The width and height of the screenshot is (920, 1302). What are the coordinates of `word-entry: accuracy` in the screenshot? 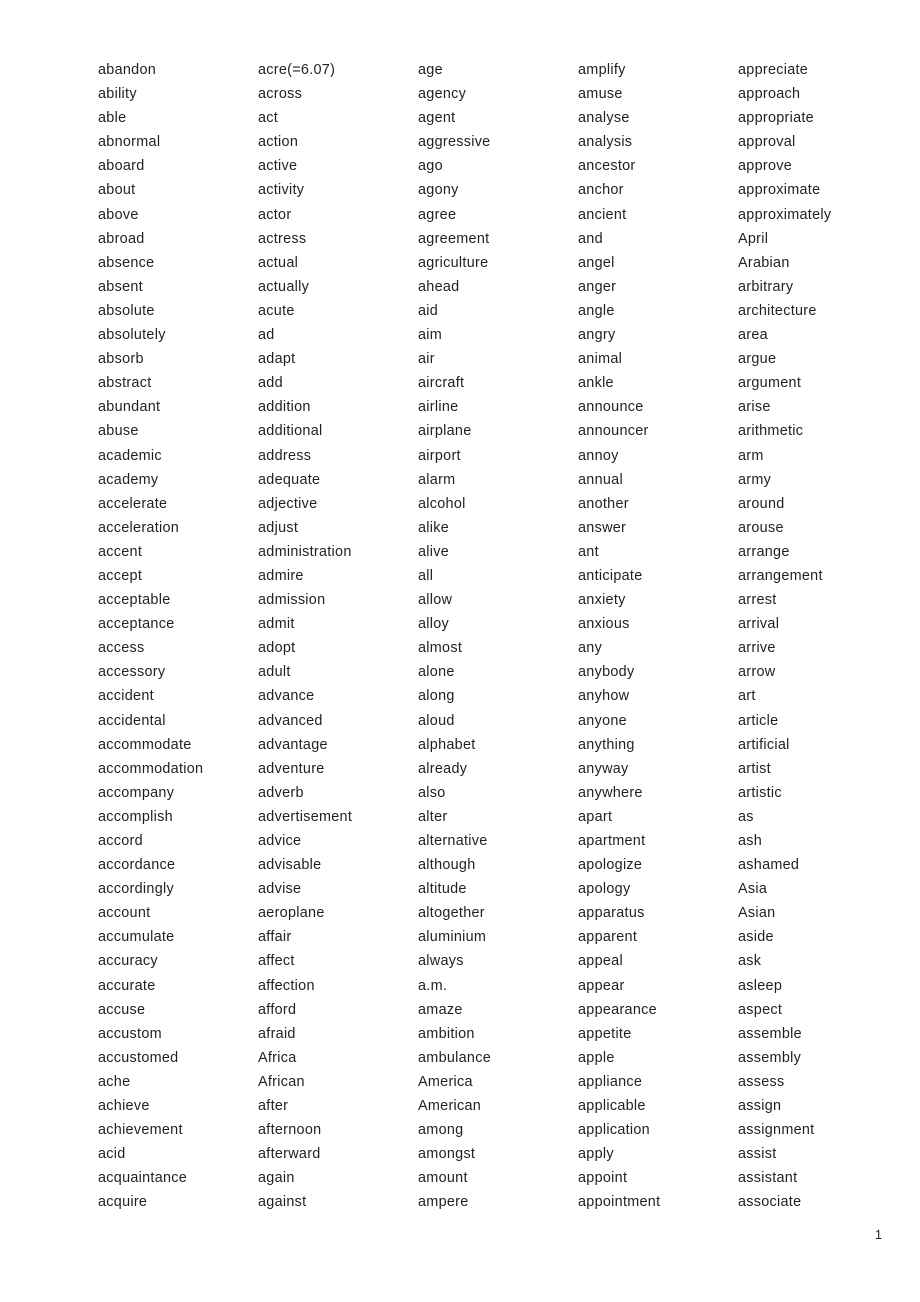 It's located at (128, 961).